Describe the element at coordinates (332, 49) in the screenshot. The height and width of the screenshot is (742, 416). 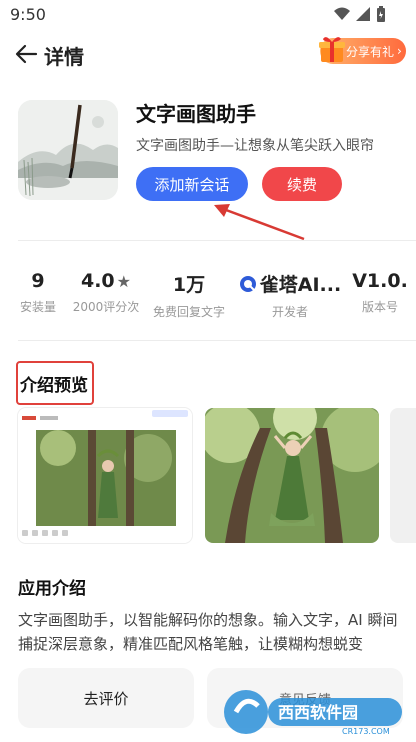
I see `gift-icon` at that location.